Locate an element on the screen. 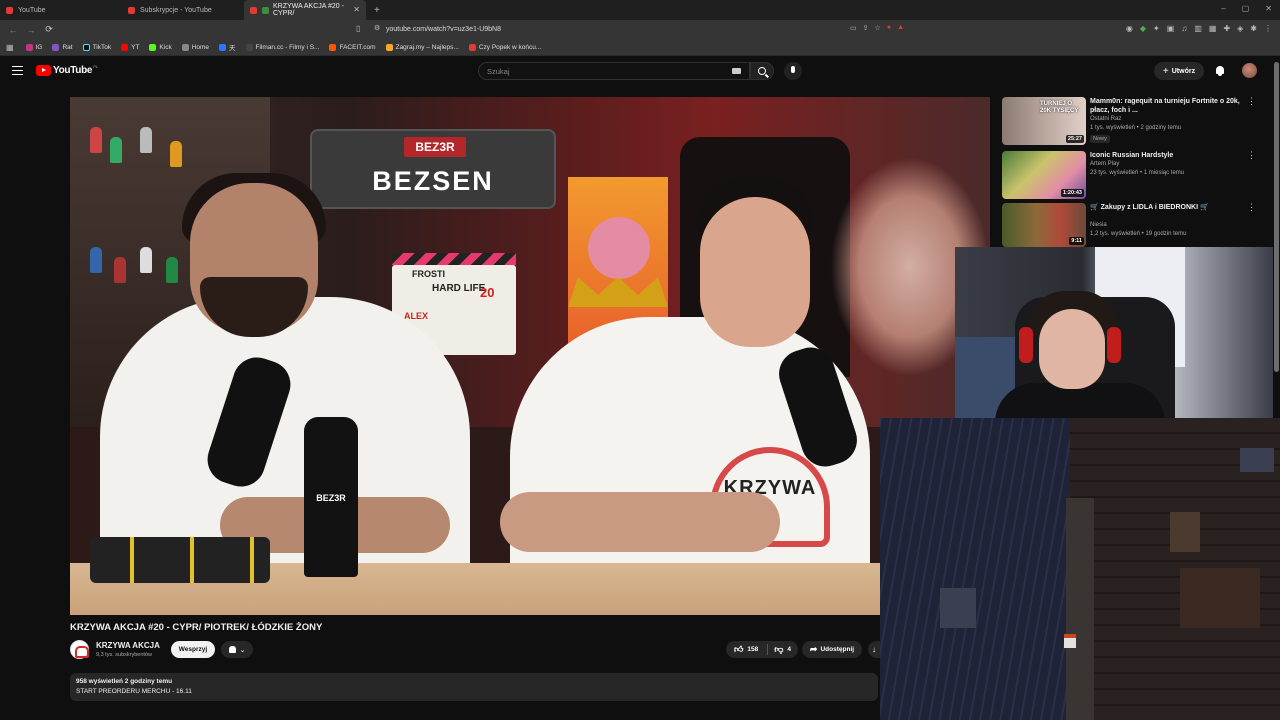 The height and width of the screenshot is (720, 1280). bookmark-yt: YT is located at coordinates (130, 47).